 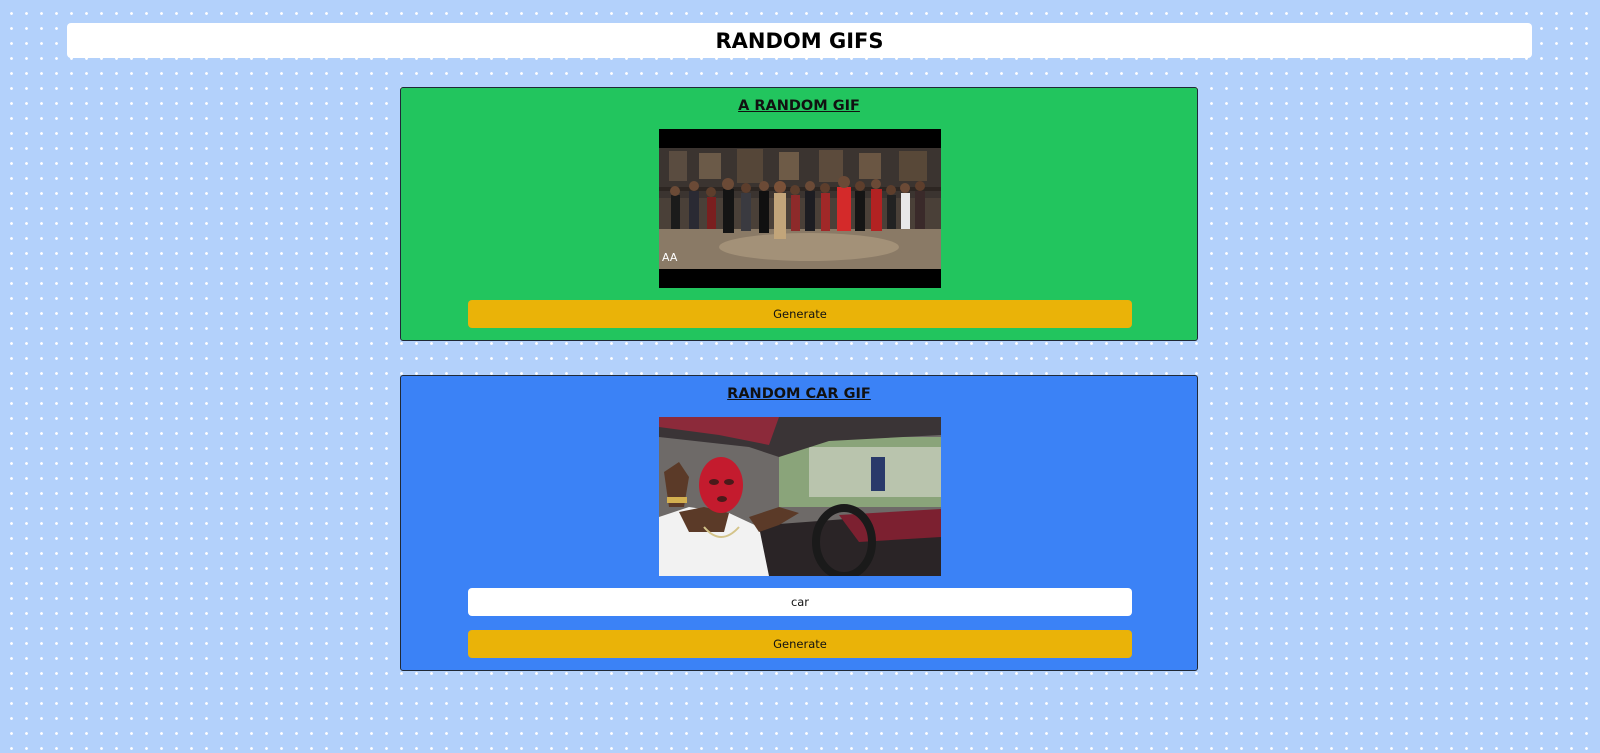 I want to click on gif-watermark: AA, so click(x=670, y=257).